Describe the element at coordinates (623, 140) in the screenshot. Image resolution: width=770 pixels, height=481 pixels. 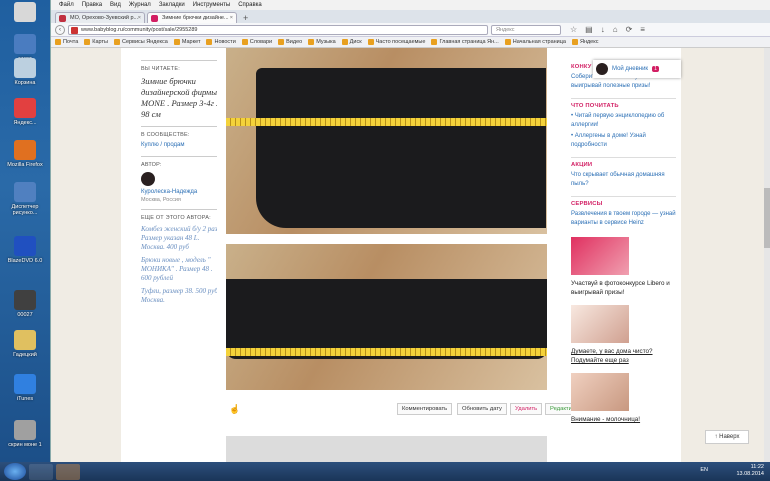
I see `read-link: • Аллергены в доме! Узнай подробности` at that location.